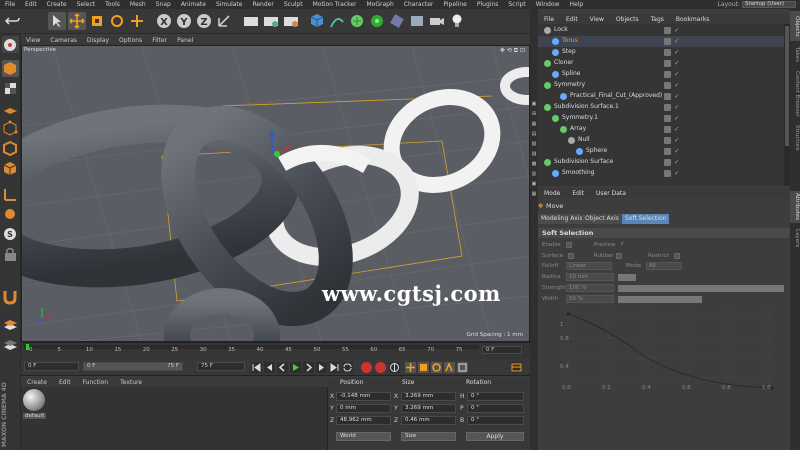 This screenshot has height=450, width=800. Describe the element at coordinates (10, 88) in the screenshot. I see `texture-mode-icon` at that location.